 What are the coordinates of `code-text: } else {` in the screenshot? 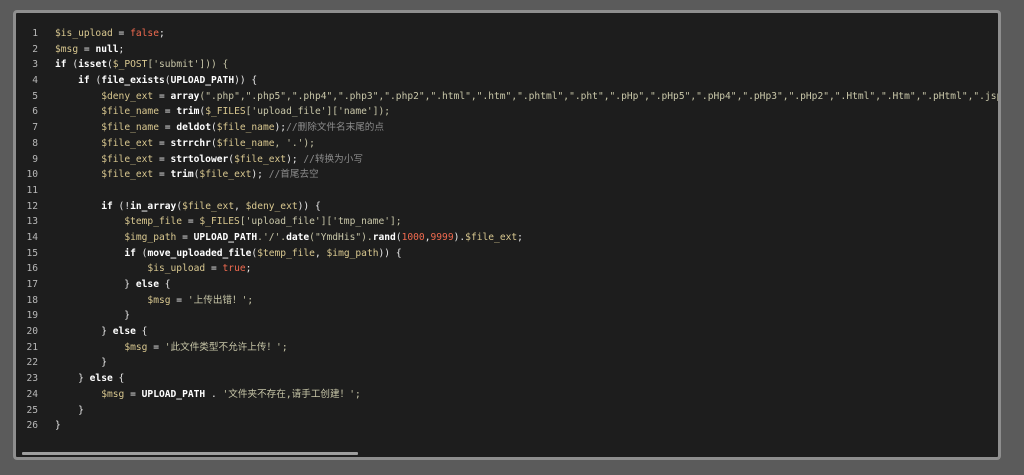 It's located at (112, 285).